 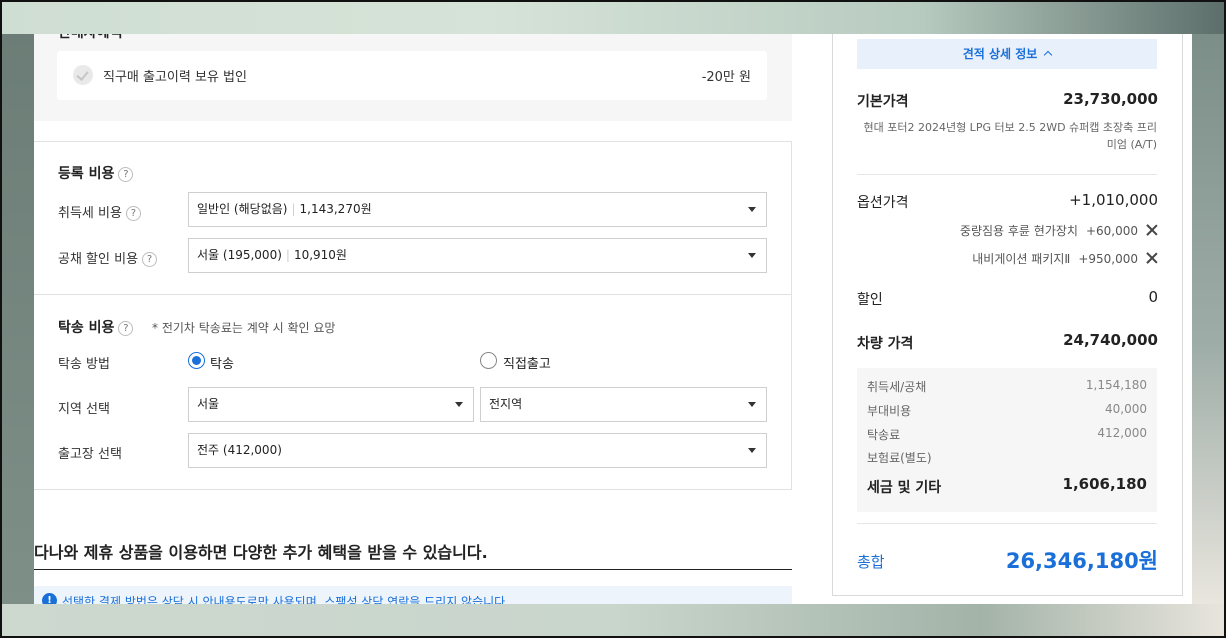 What do you see at coordinates (726, 77) in the screenshot?
I see `benefit-item-value: -20만 원` at bounding box center [726, 77].